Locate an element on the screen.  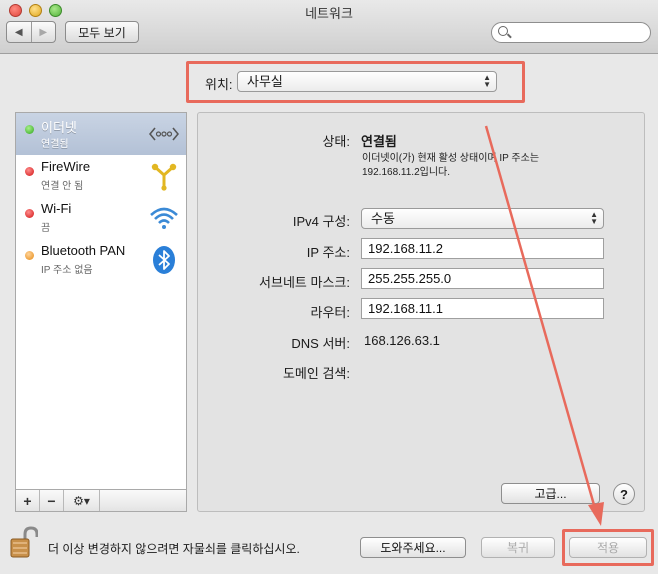
ipv4-config-label: IPv4 구성: is located at coordinates (321, 221).